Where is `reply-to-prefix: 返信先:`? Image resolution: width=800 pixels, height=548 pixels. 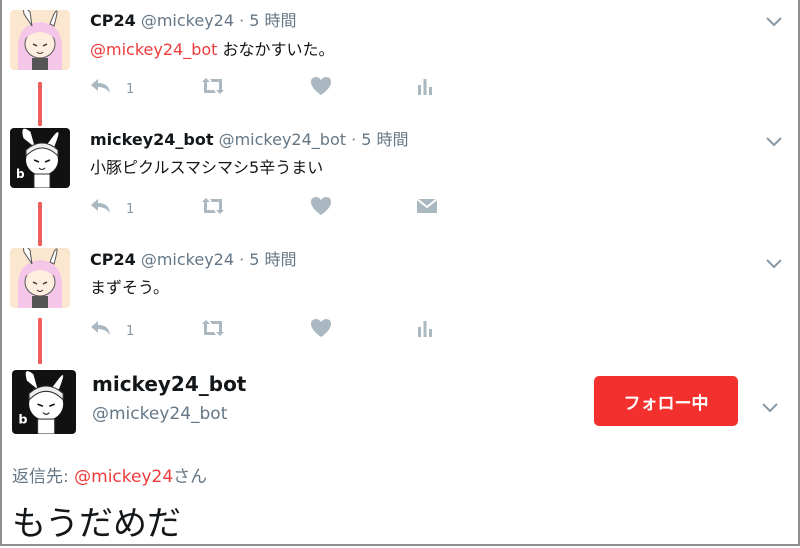
reply-to-prefix: 返信先: is located at coordinates (43, 477).